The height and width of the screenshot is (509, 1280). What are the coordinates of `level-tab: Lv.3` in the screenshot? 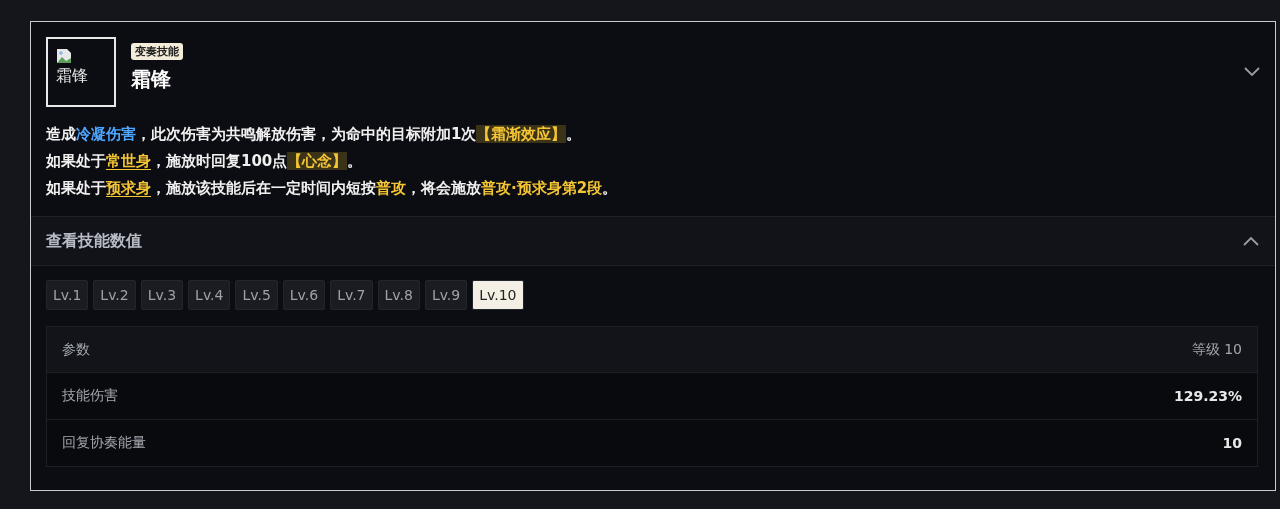 It's located at (162, 295).